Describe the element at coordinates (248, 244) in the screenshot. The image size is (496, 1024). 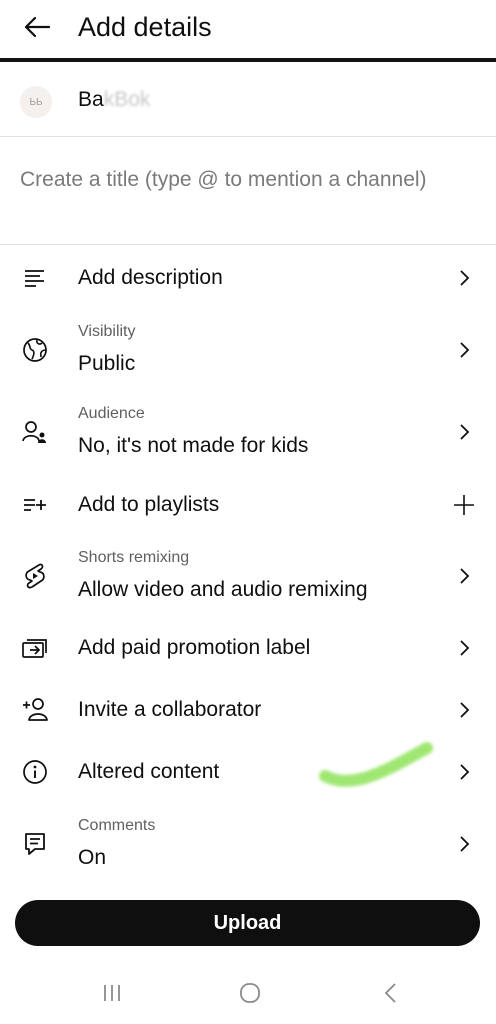
I see `title-divider` at that location.